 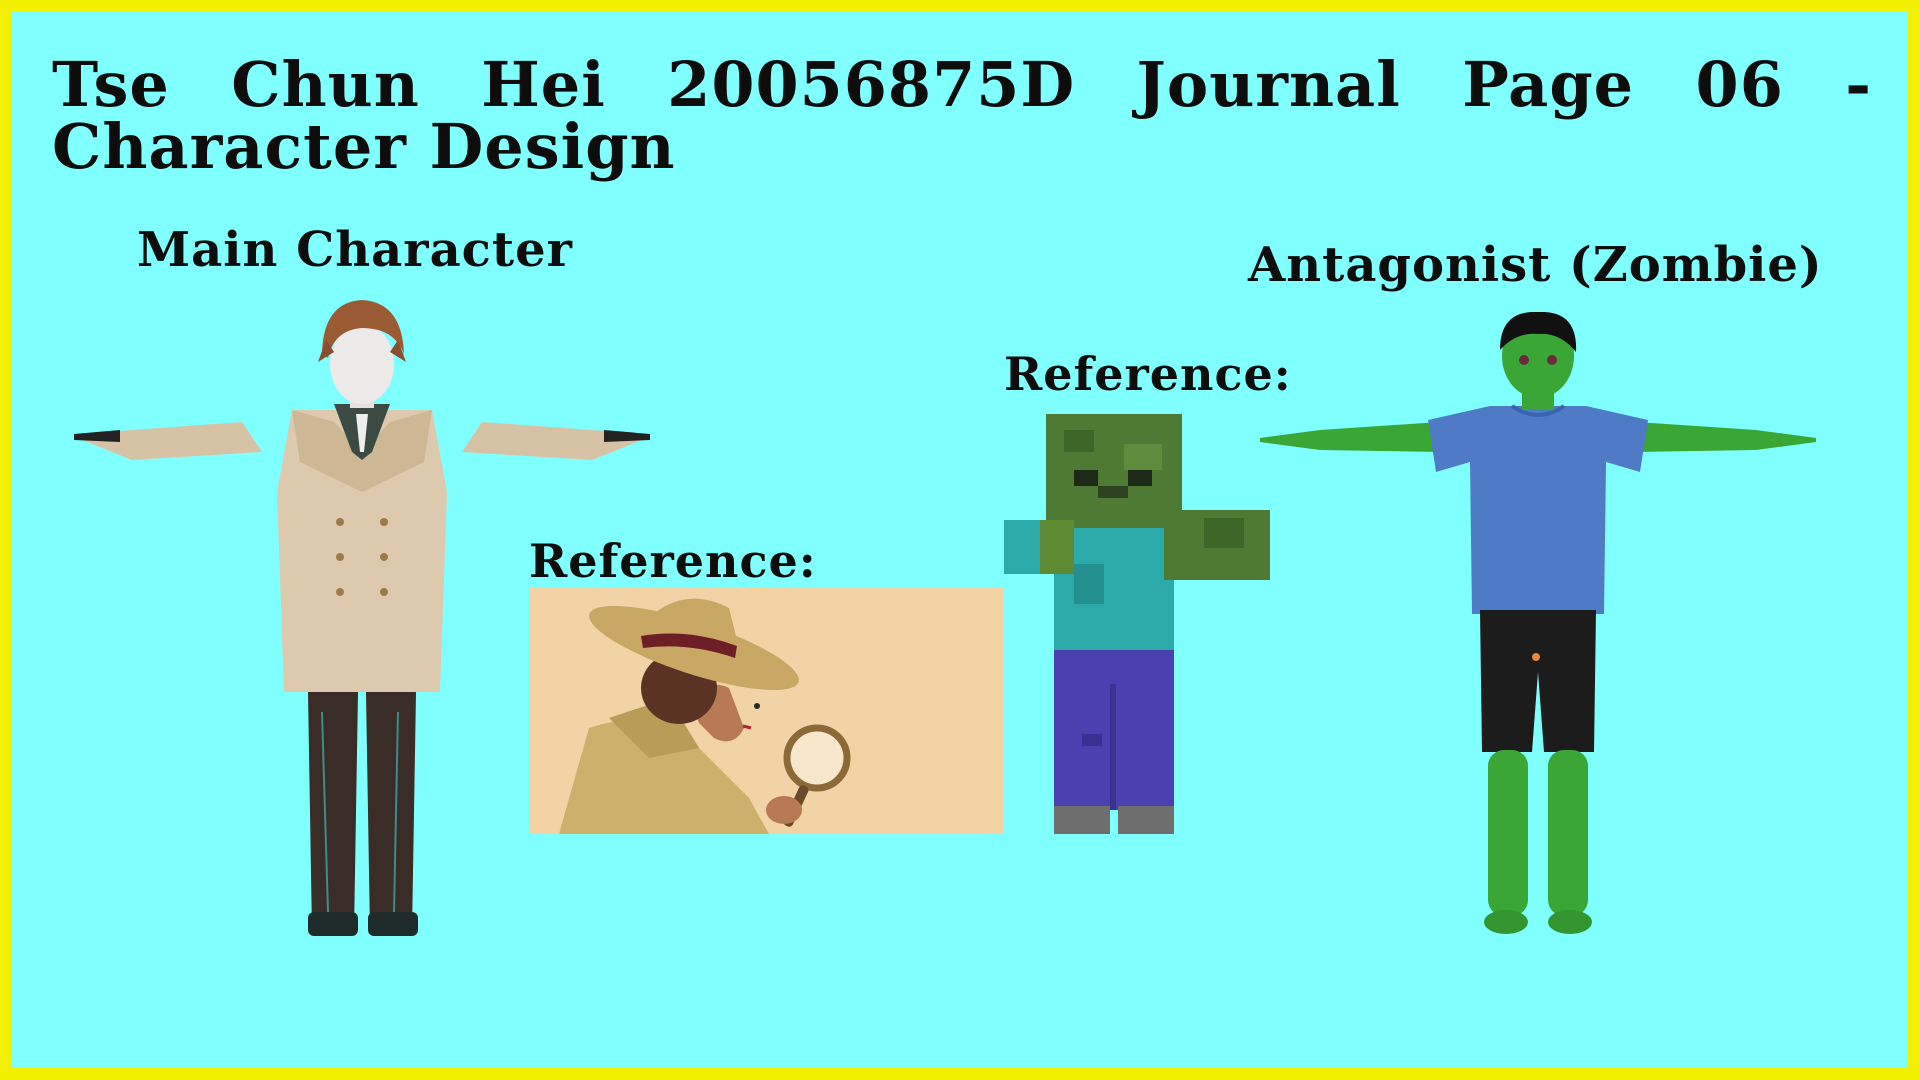 I want to click on antagonist-label: Antagonist (Zombie), so click(x=1535, y=265).